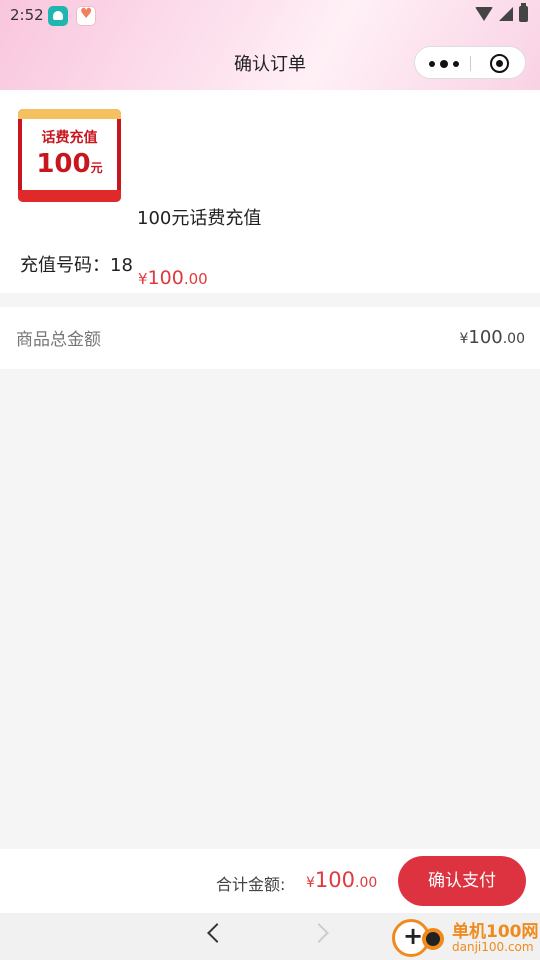  I want to click on sum-integer: 100, so click(335, 880).